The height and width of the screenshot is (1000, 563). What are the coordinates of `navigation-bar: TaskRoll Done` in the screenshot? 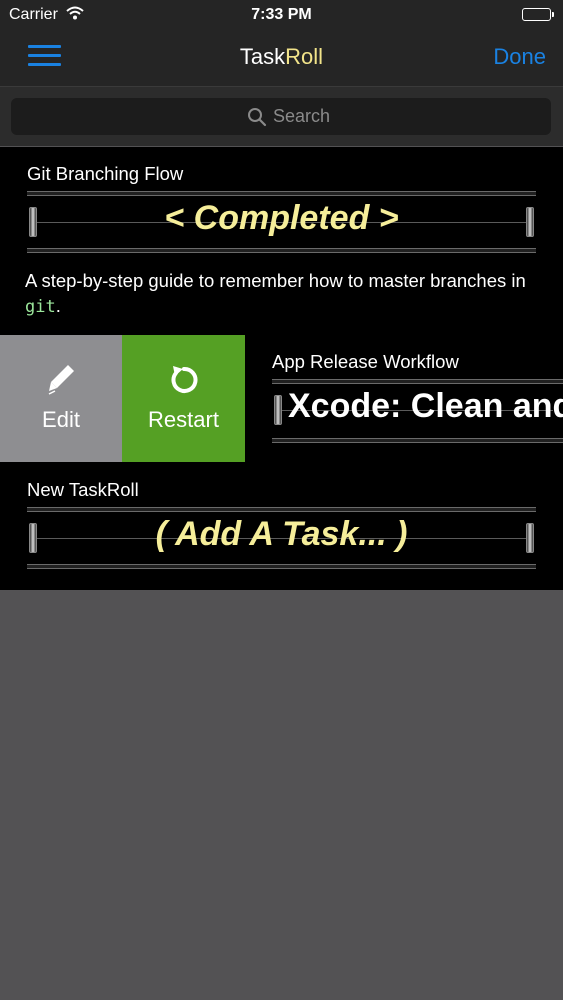 It's located at (281, 58).